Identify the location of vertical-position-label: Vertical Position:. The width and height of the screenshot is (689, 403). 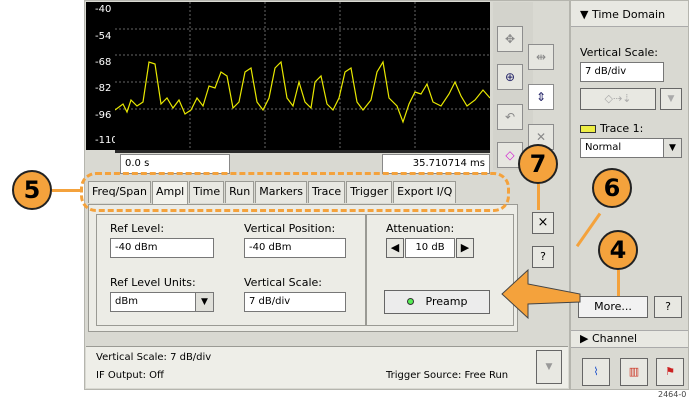
(290, 228).